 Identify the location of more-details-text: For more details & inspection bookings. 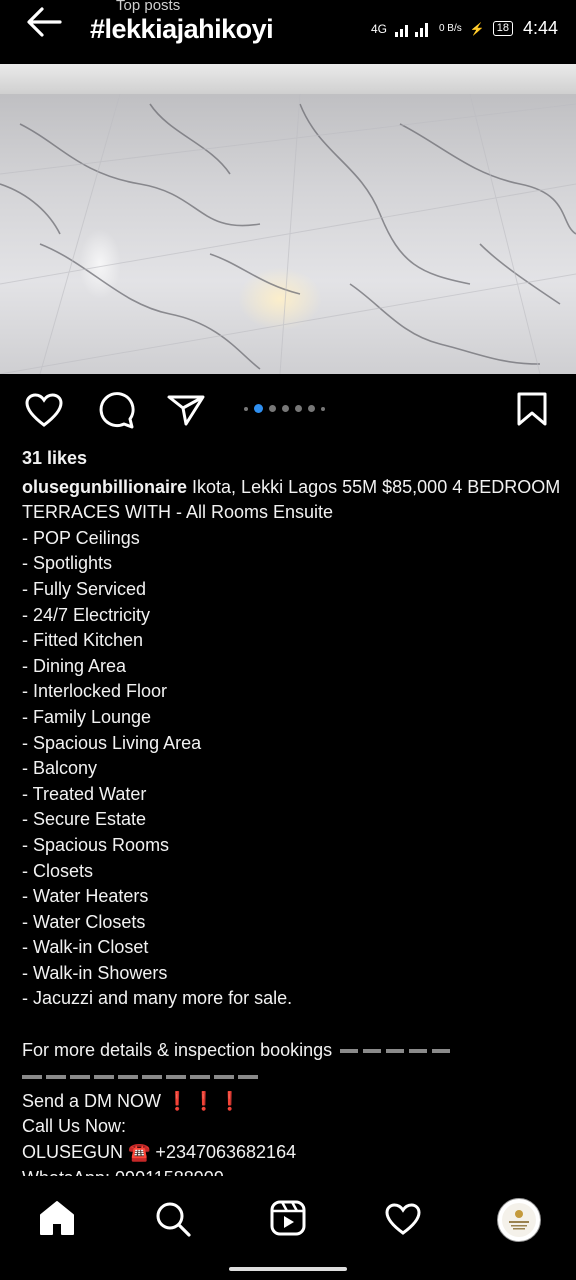
(177, 1049).